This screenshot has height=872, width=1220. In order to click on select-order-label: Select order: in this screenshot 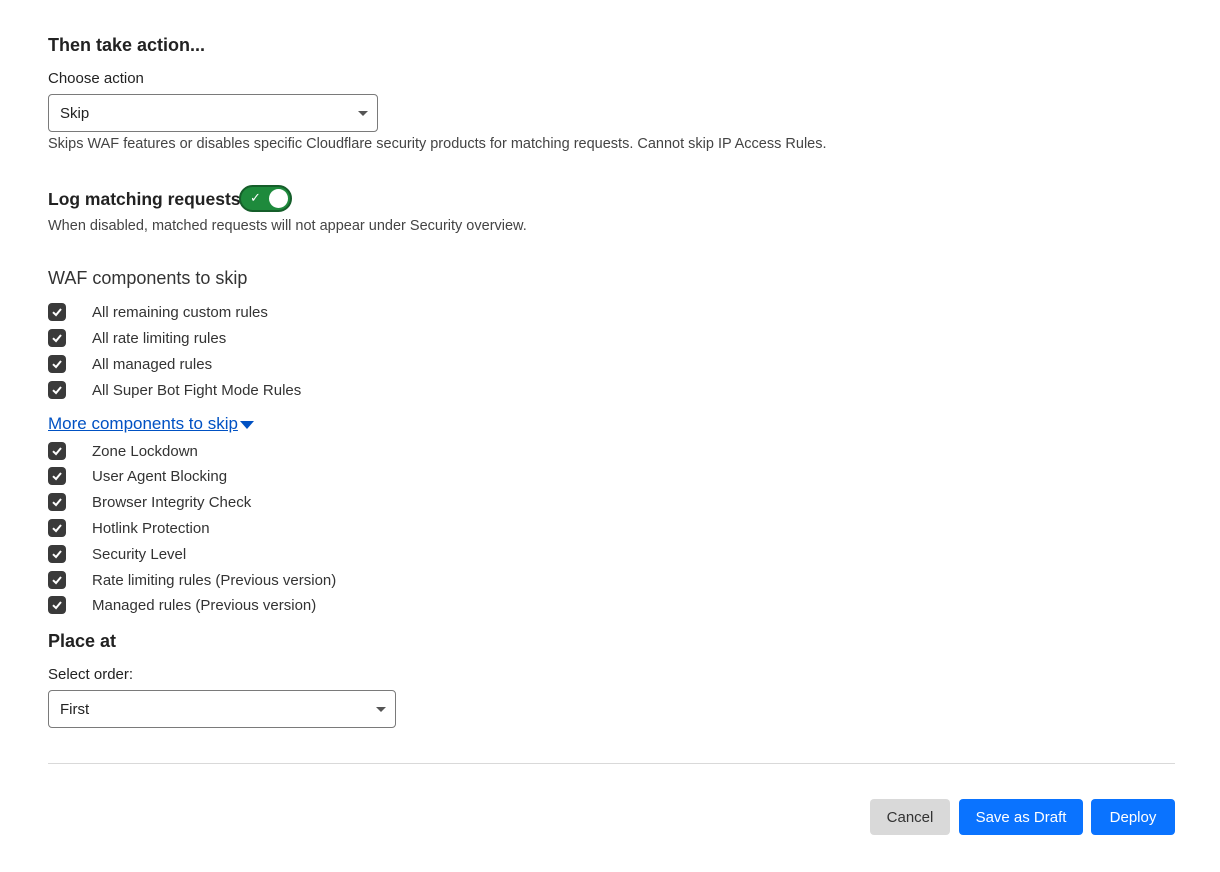, I will do `click(91, 674)`.